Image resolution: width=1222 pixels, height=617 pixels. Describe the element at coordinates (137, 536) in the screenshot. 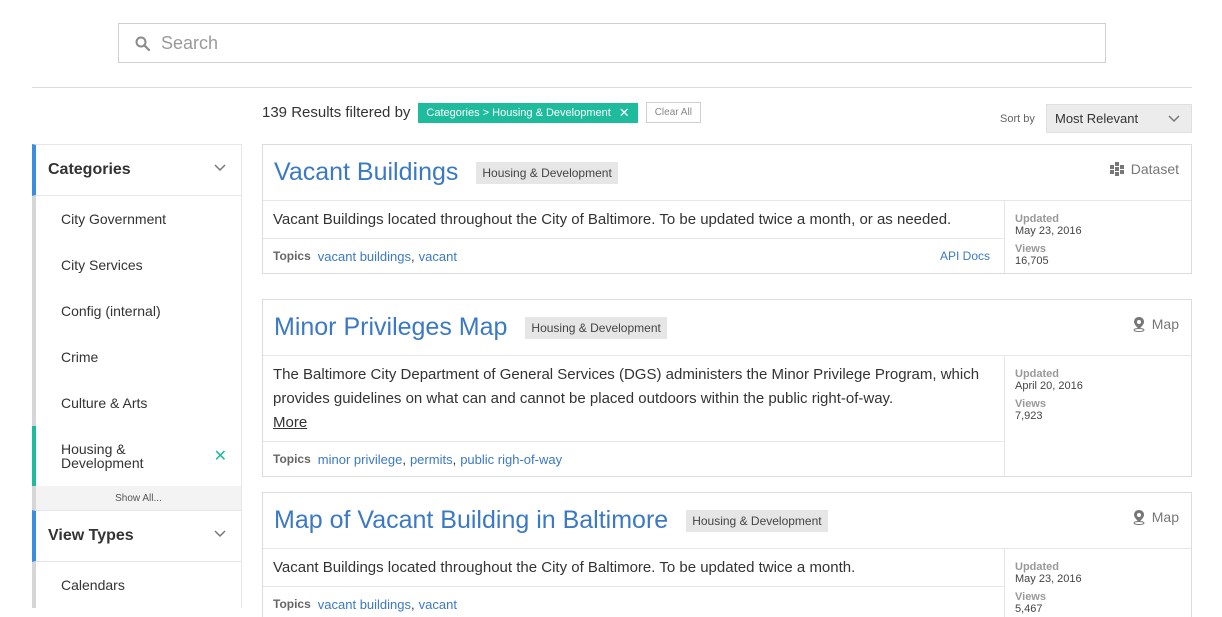

I see `view-types-header: View Types` at that location.